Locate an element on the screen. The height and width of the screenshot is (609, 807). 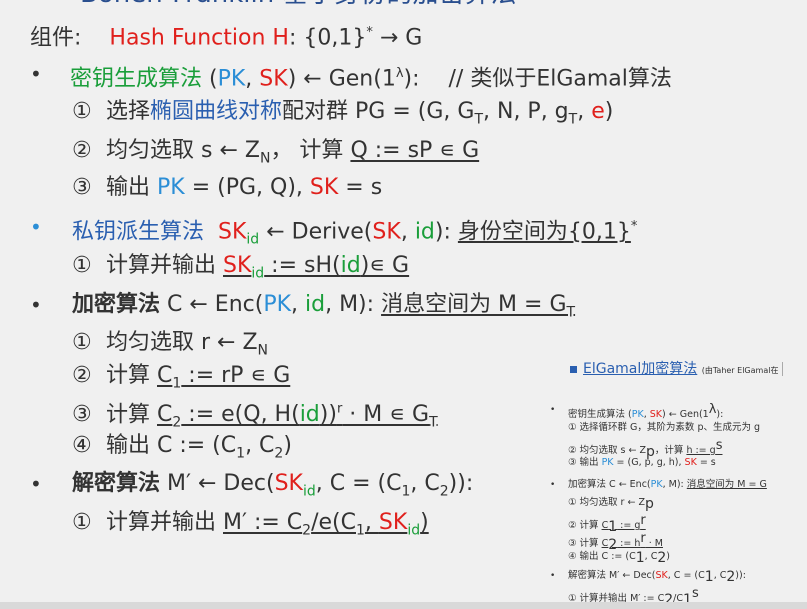
hash-range: → G is located at coordinates (397, 38).